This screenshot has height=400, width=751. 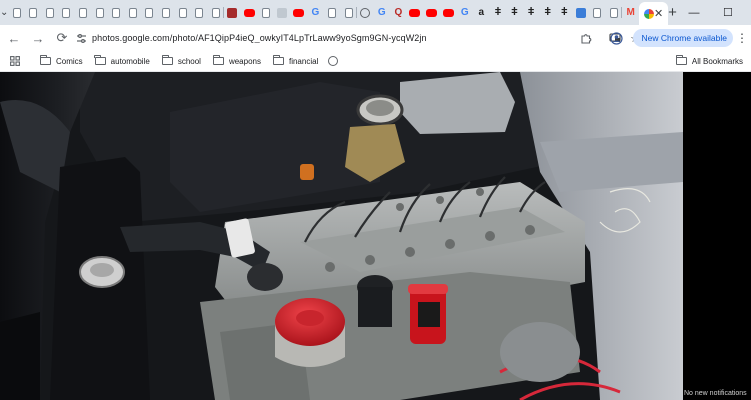 I want to click on bookmark-school: school, so click(x=181, y=60).